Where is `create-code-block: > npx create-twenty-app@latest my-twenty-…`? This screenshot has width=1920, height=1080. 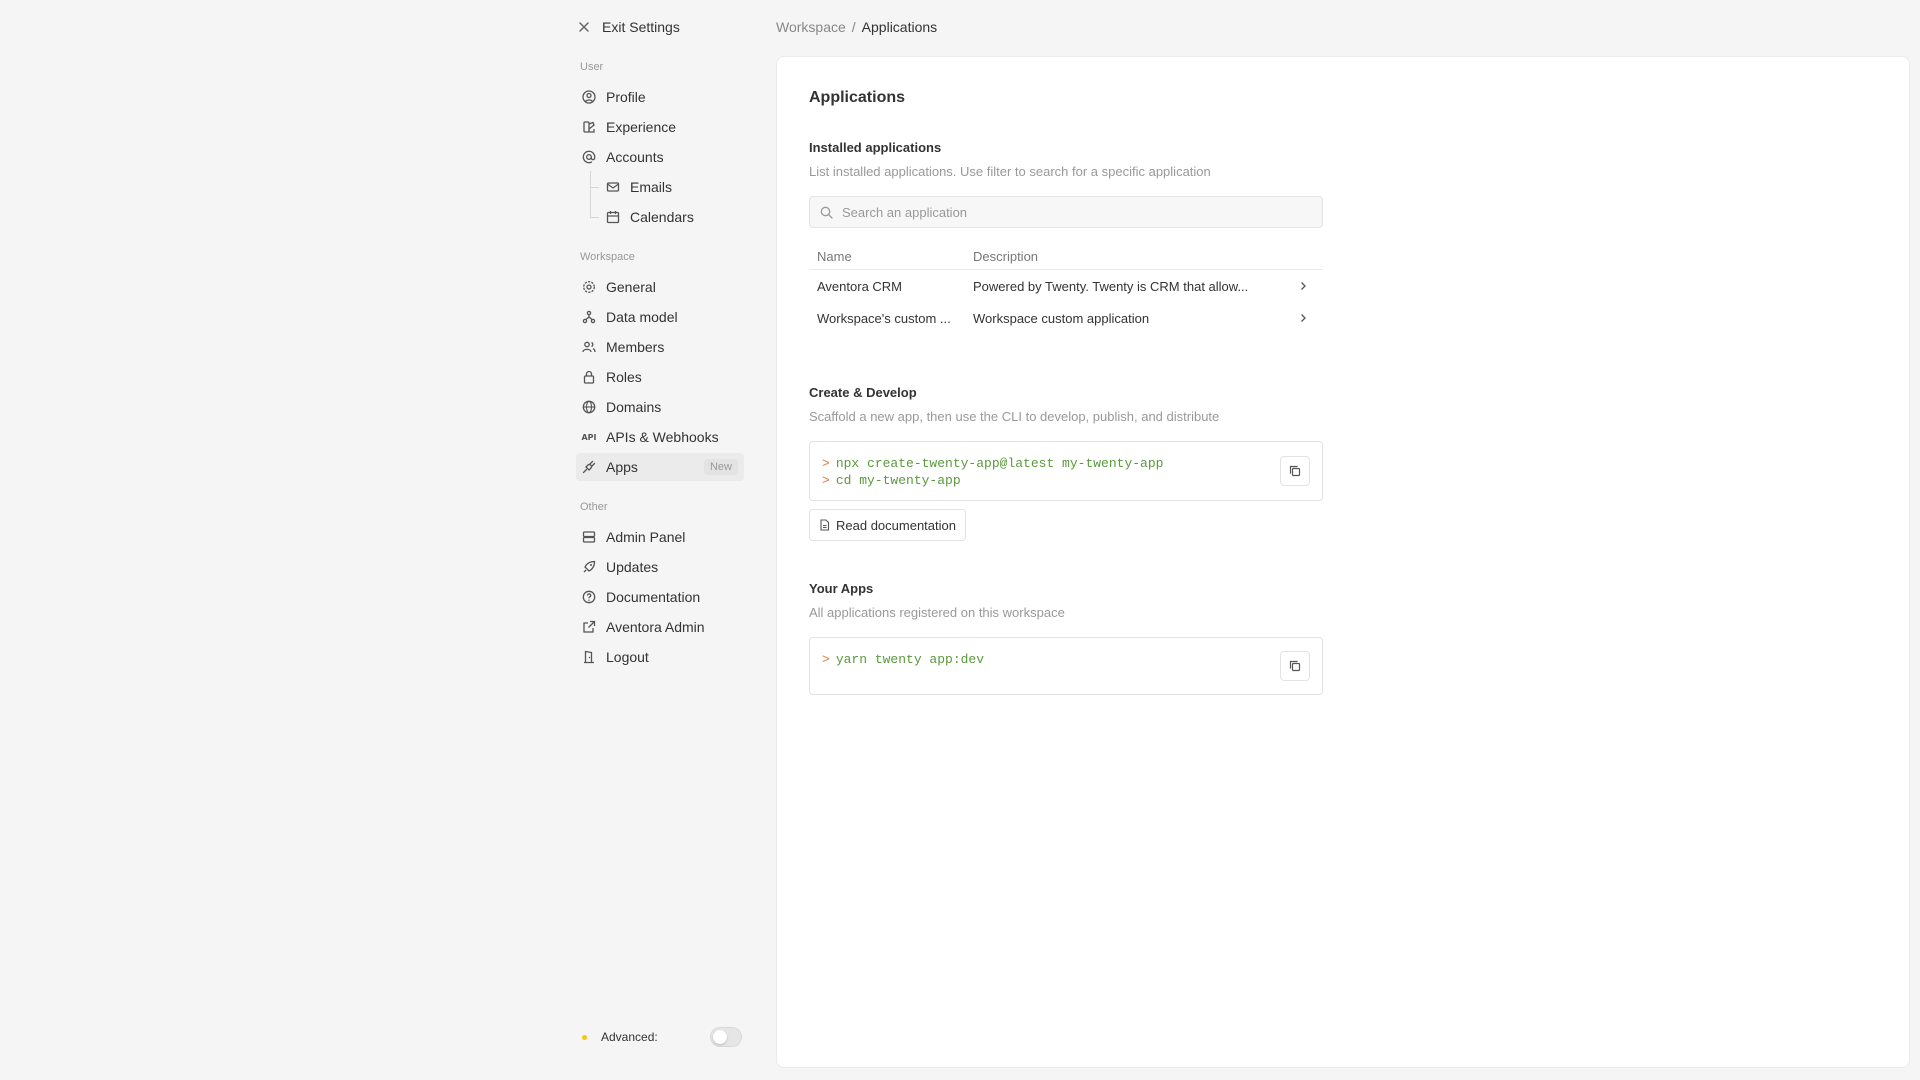
create-code-block: > npx create-twenty-app@latest my-twenty-… is located at coordinates (1066, 471).